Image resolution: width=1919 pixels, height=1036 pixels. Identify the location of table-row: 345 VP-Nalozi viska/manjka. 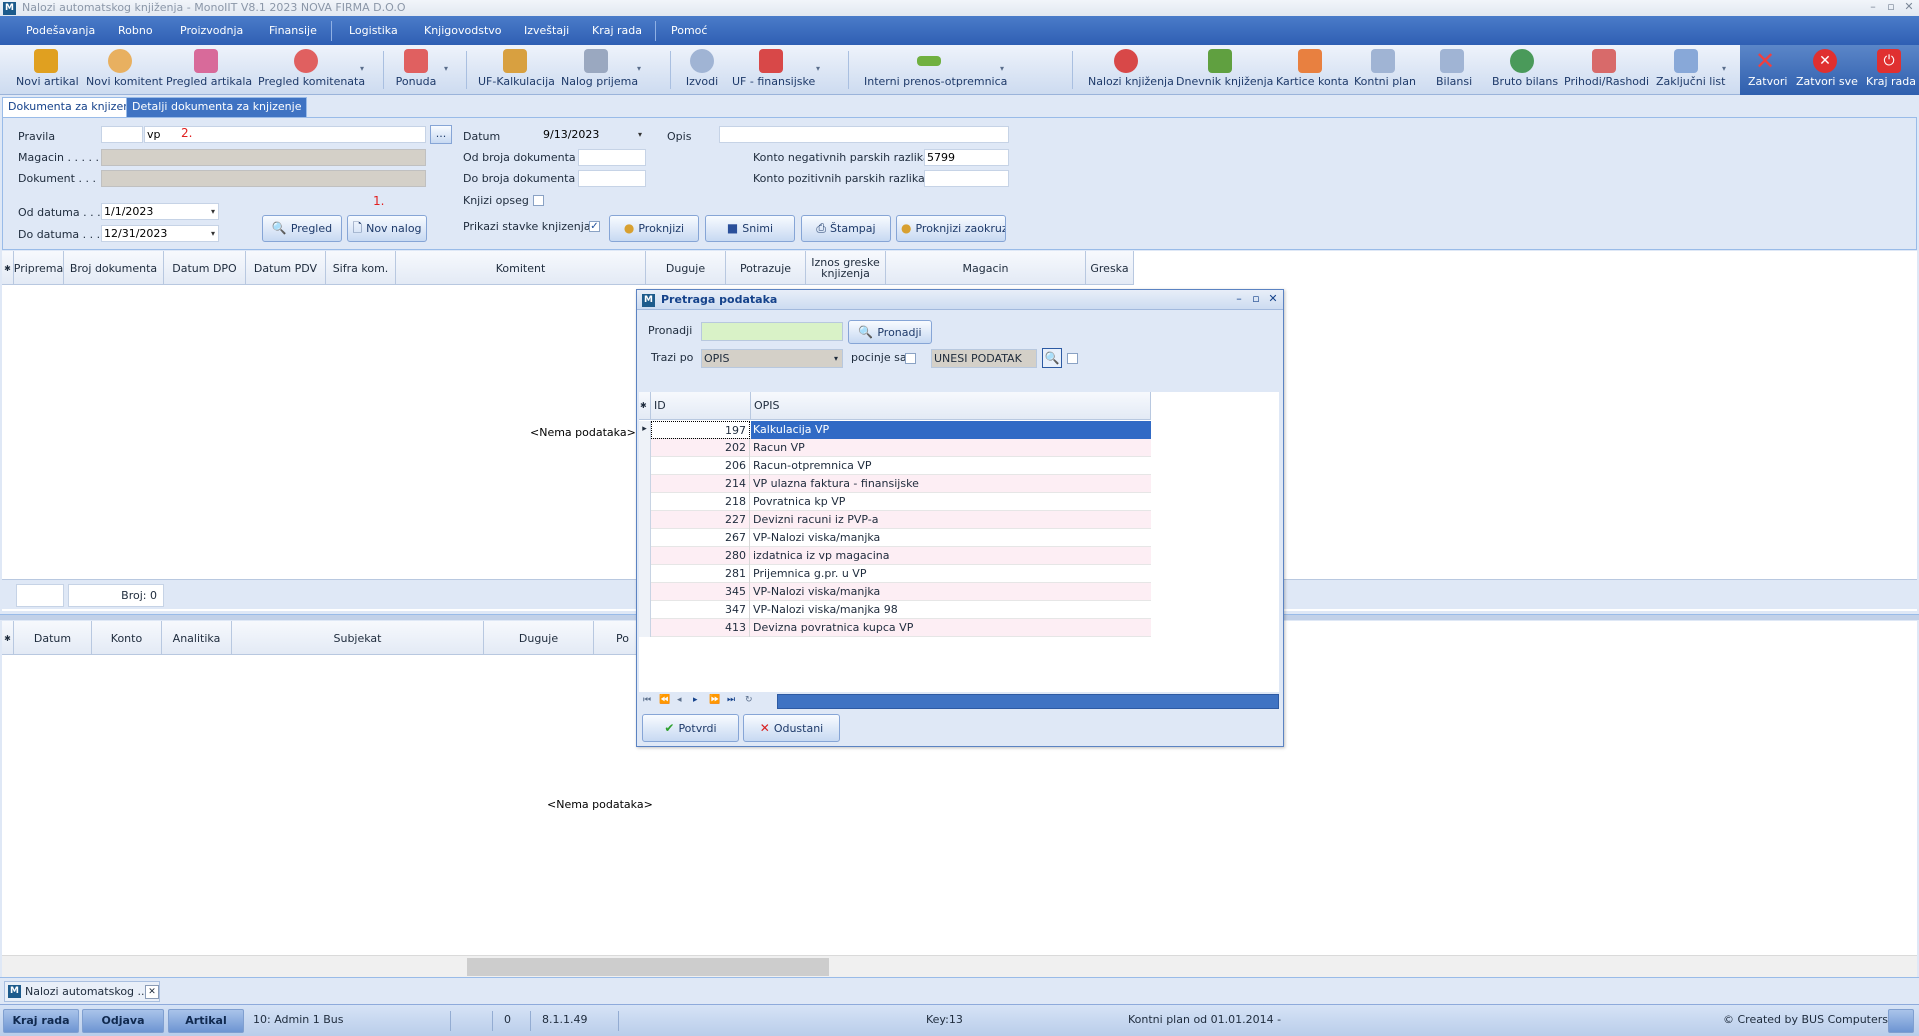
(895, 592).